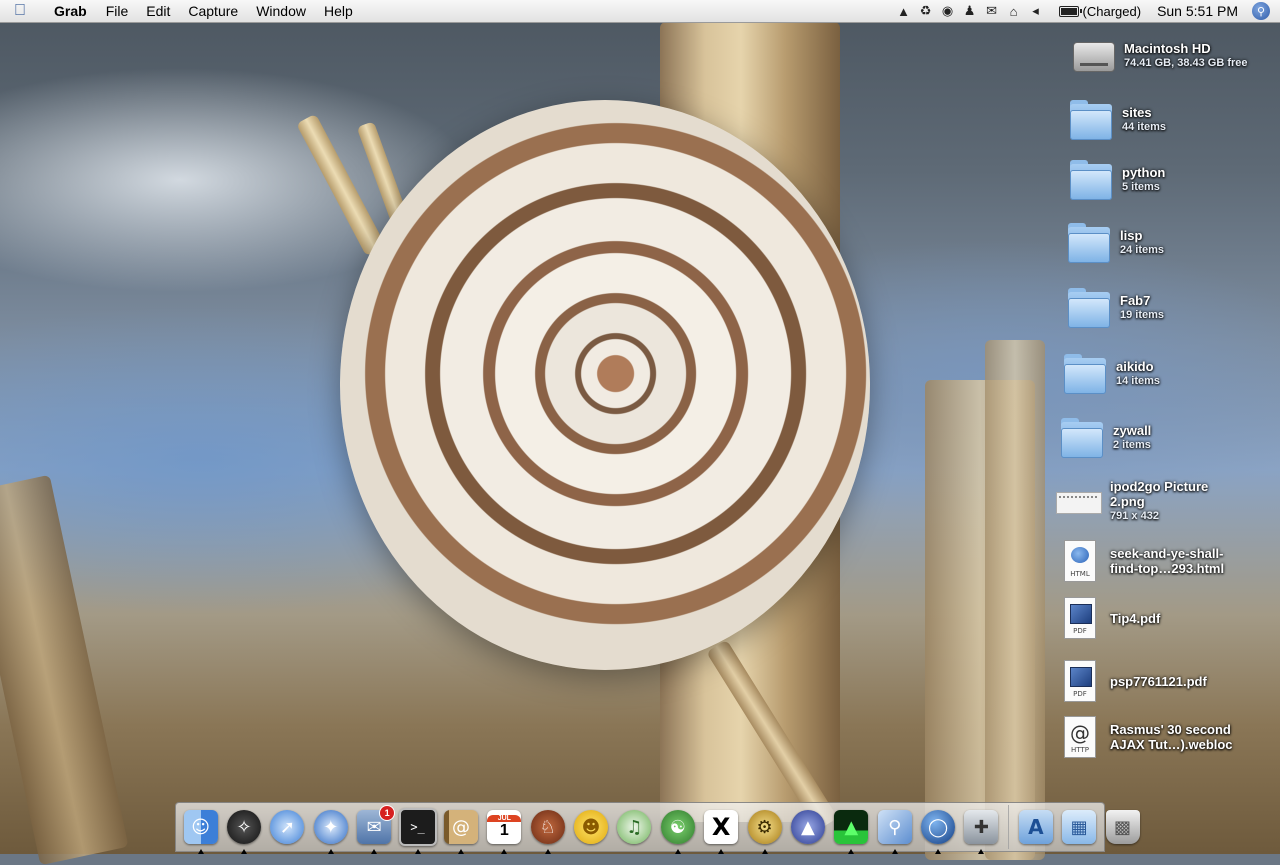 The height and width of the screenshot is (865, 1280). Describe the element at coordinates (1111, 373) in the screenshot. I see `desktop-item-aikido: aikido 14 items` at that location.